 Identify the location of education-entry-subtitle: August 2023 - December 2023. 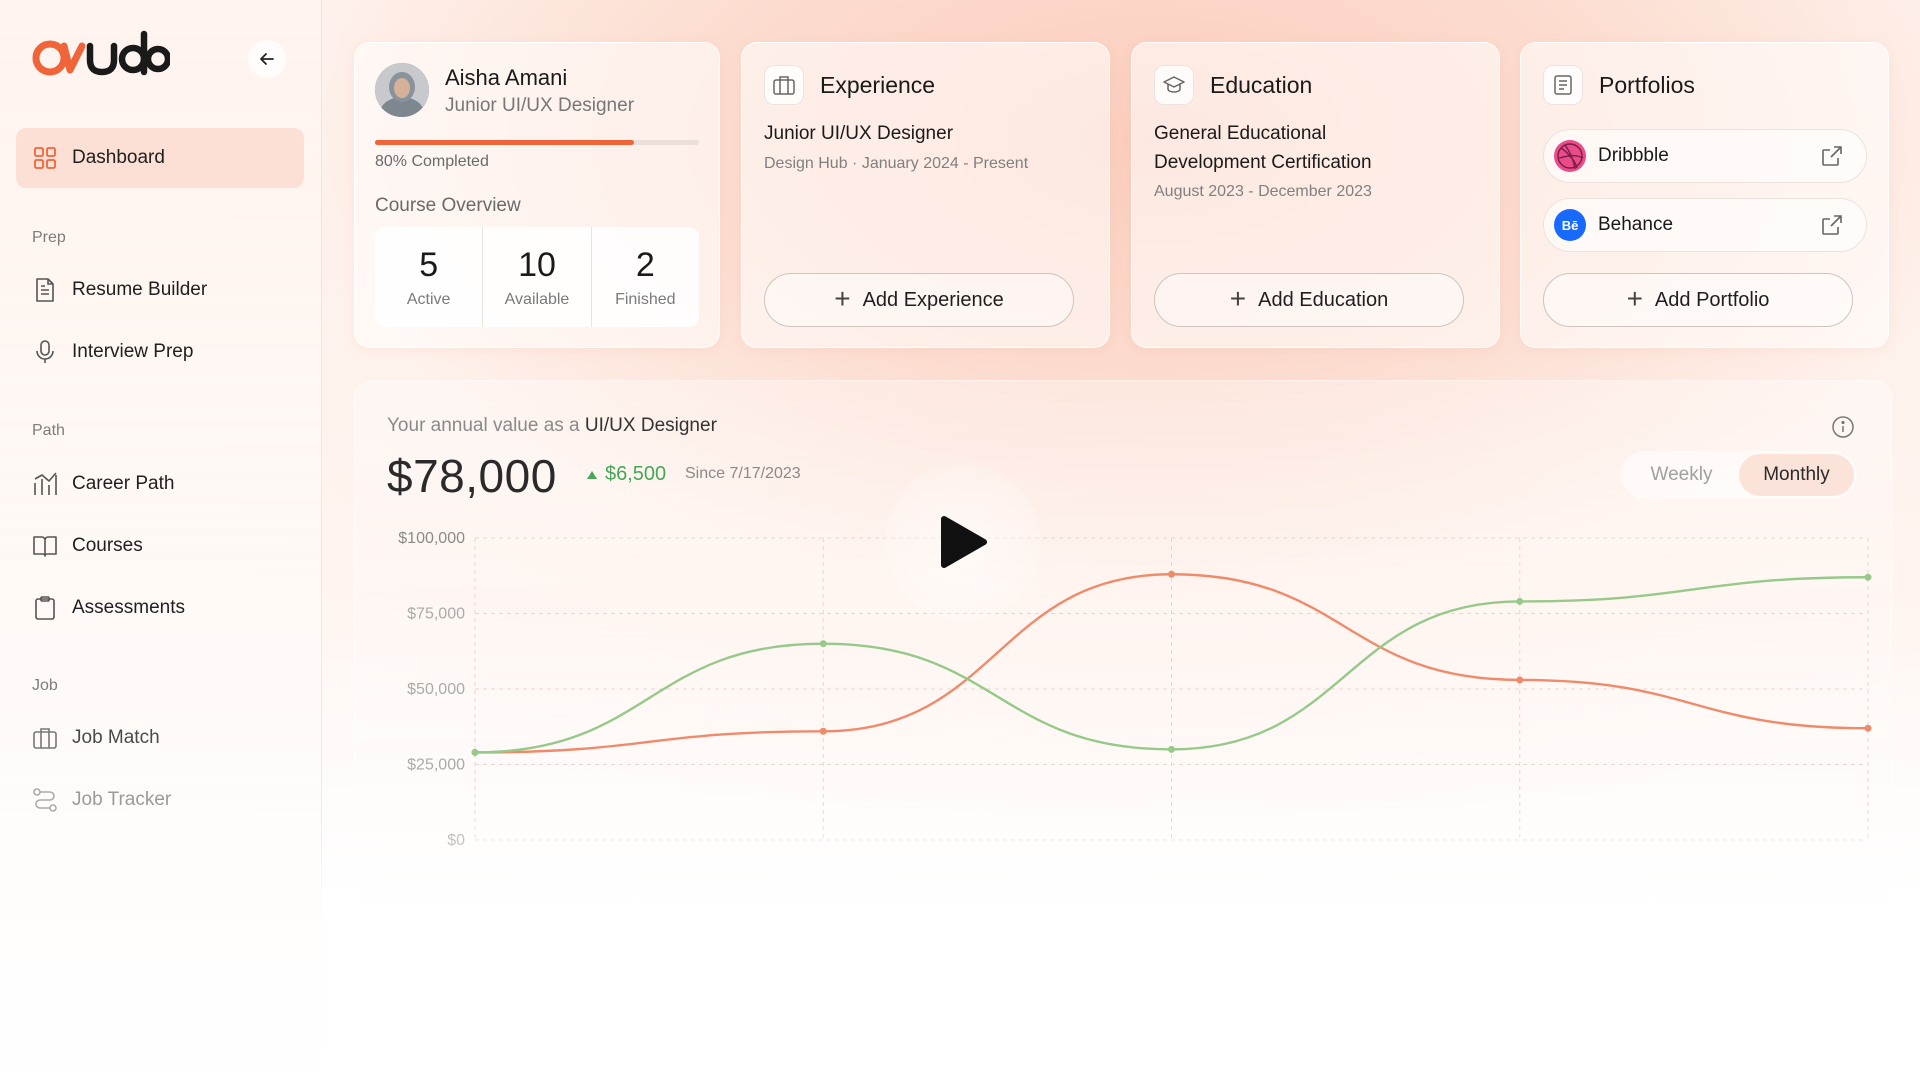
(1263, 191).